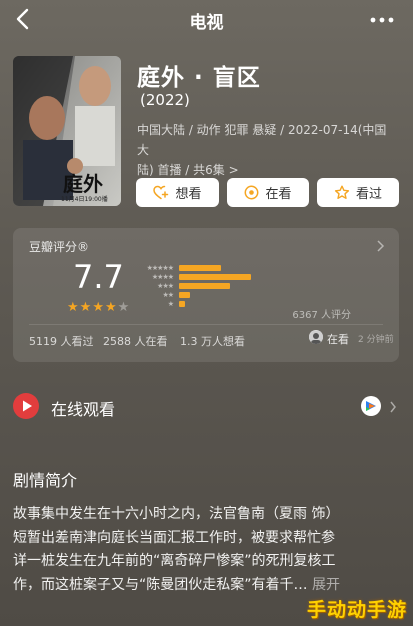 The height and width of the screenshot is (626, 413). What do you see at coordinates (61, 341) in the screenshot?
I see `watched-count: 5119 人看过` at bounding box center [61, 341].